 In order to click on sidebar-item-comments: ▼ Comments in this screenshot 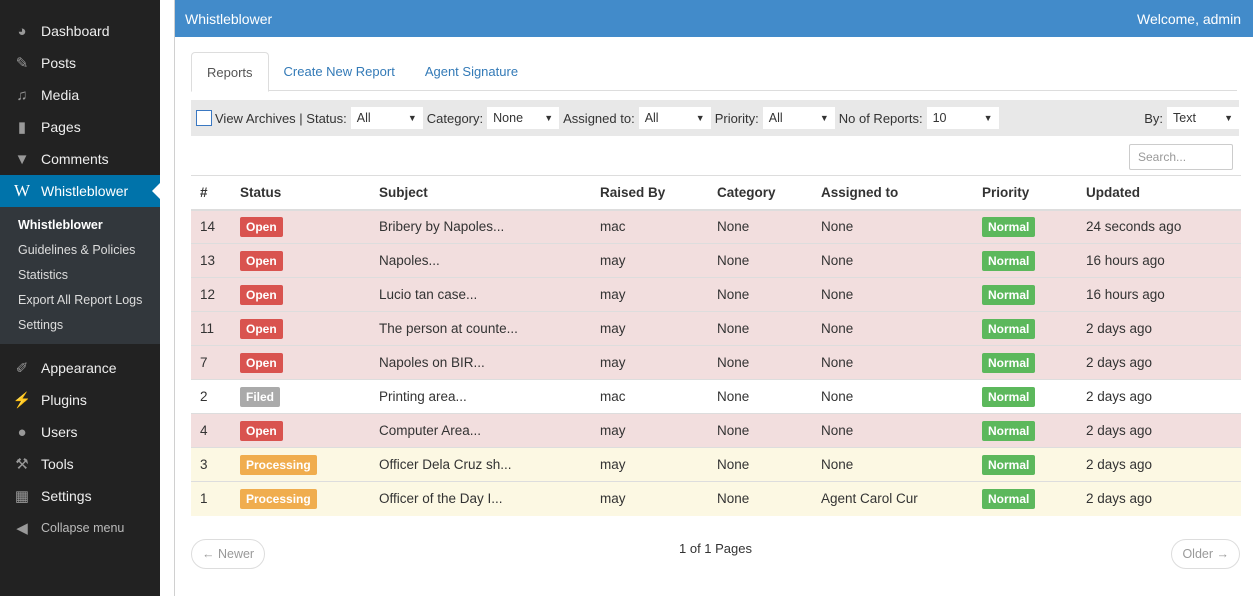, I will do `click(80, 159)`.